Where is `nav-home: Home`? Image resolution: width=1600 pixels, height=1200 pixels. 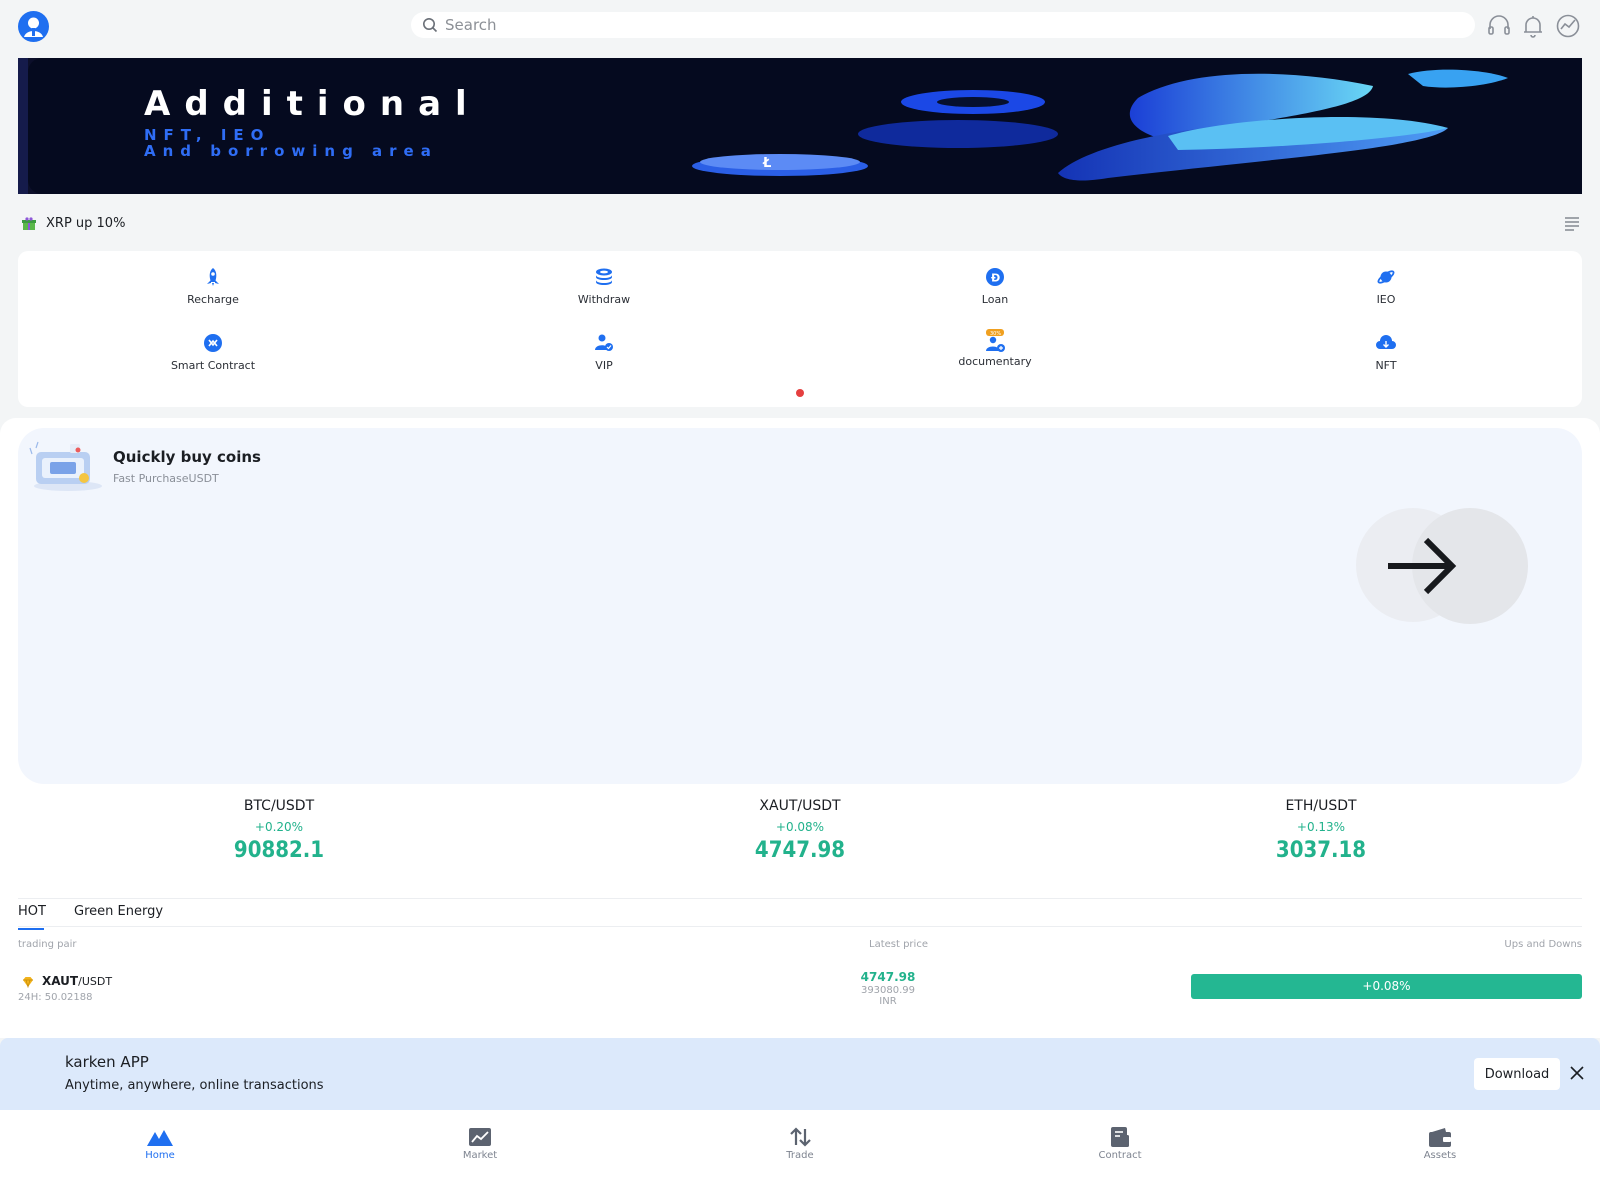 nav-home: Home is located at coordinates (160, 1144).